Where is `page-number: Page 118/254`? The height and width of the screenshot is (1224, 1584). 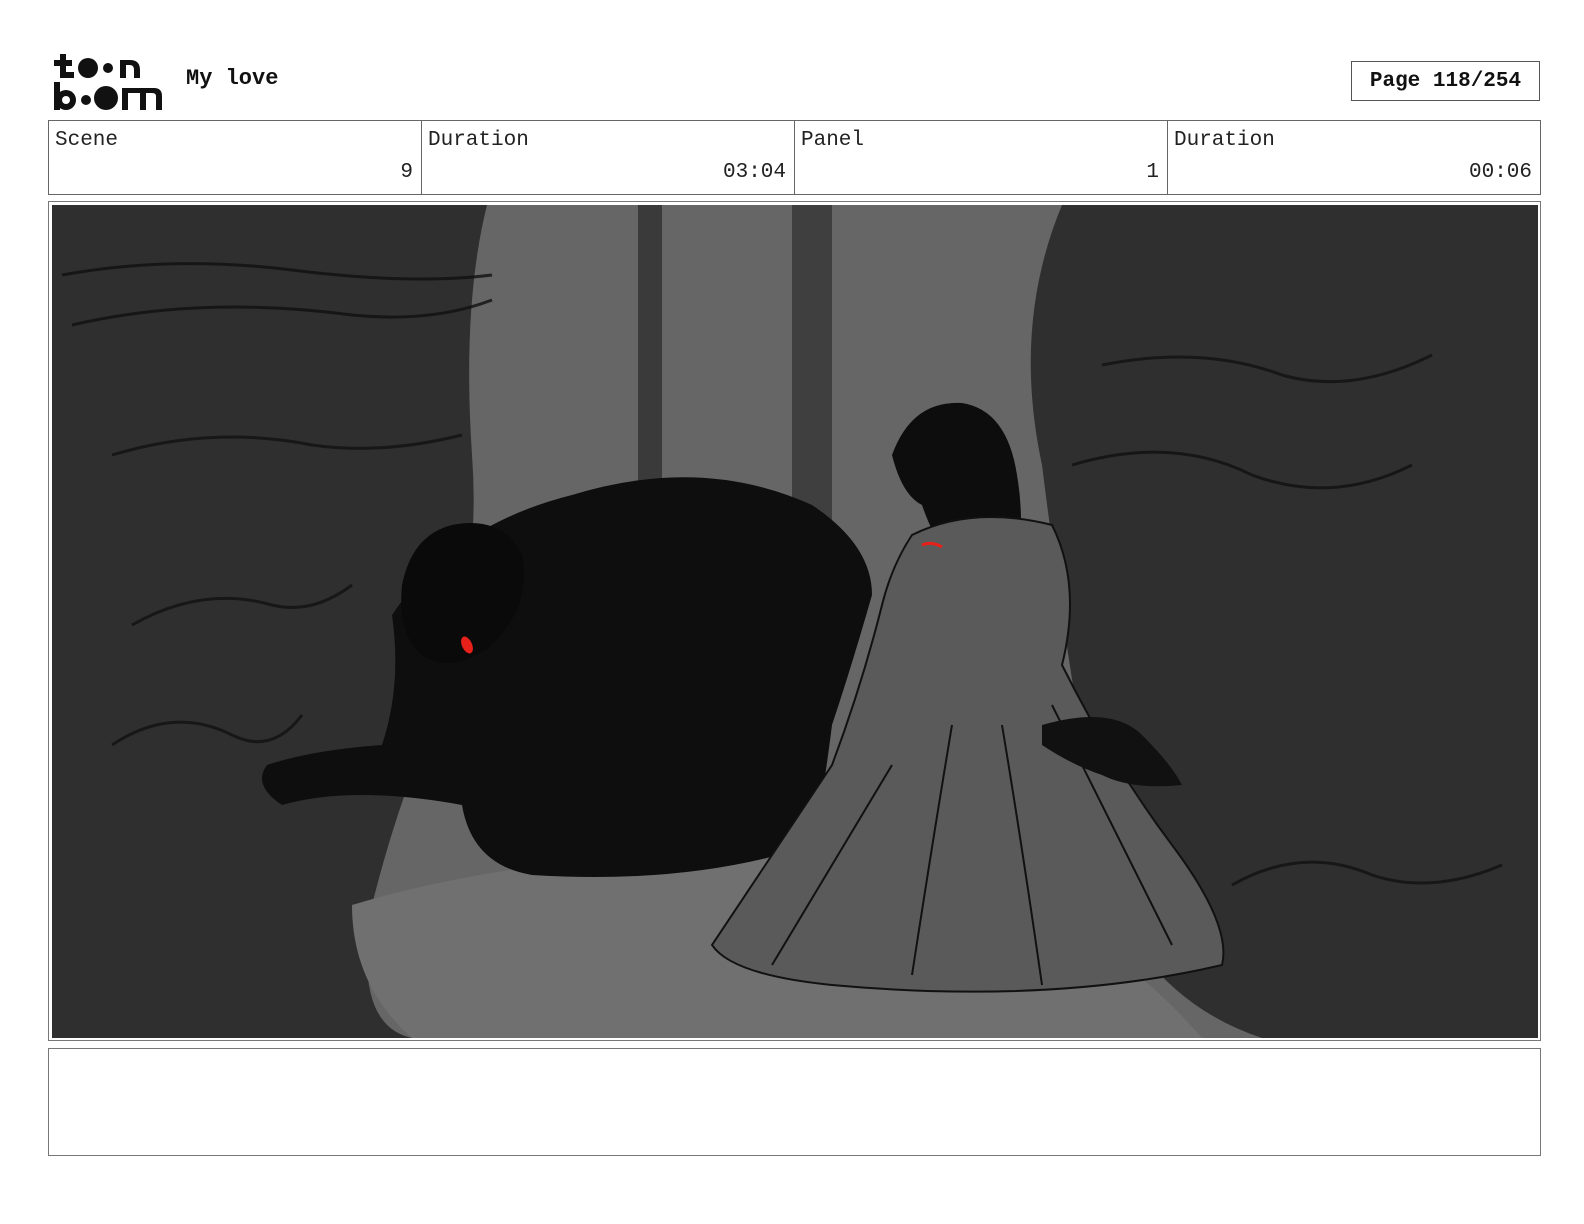 page-number: Page 118/254 is located at coordinates (1445, 81).